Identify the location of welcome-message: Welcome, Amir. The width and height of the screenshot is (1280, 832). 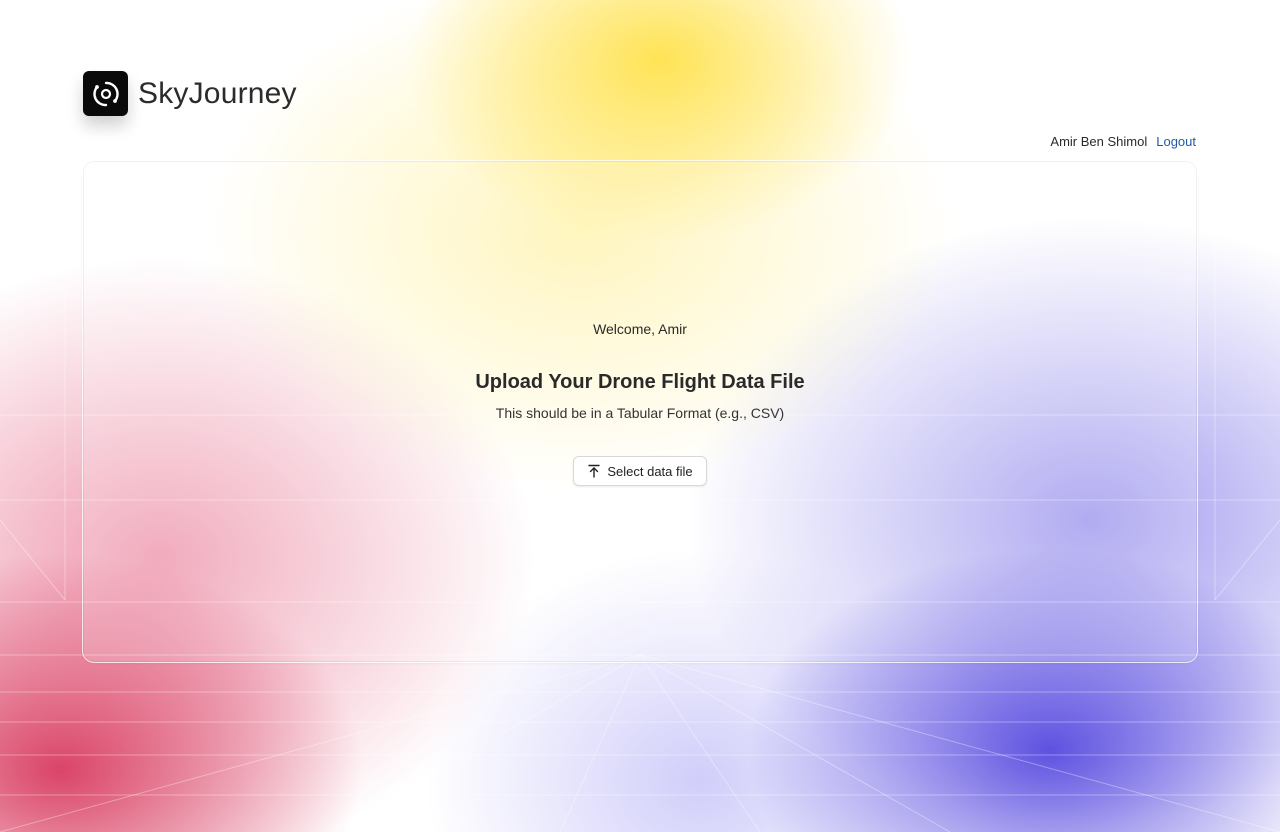
(640, 329).